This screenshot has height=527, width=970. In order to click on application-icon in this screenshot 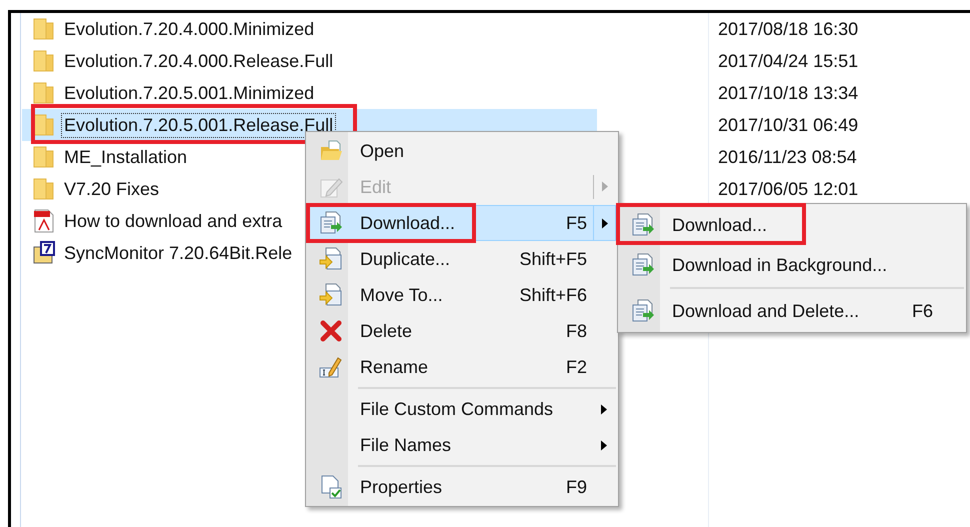, I will do `click(44, 253)`.